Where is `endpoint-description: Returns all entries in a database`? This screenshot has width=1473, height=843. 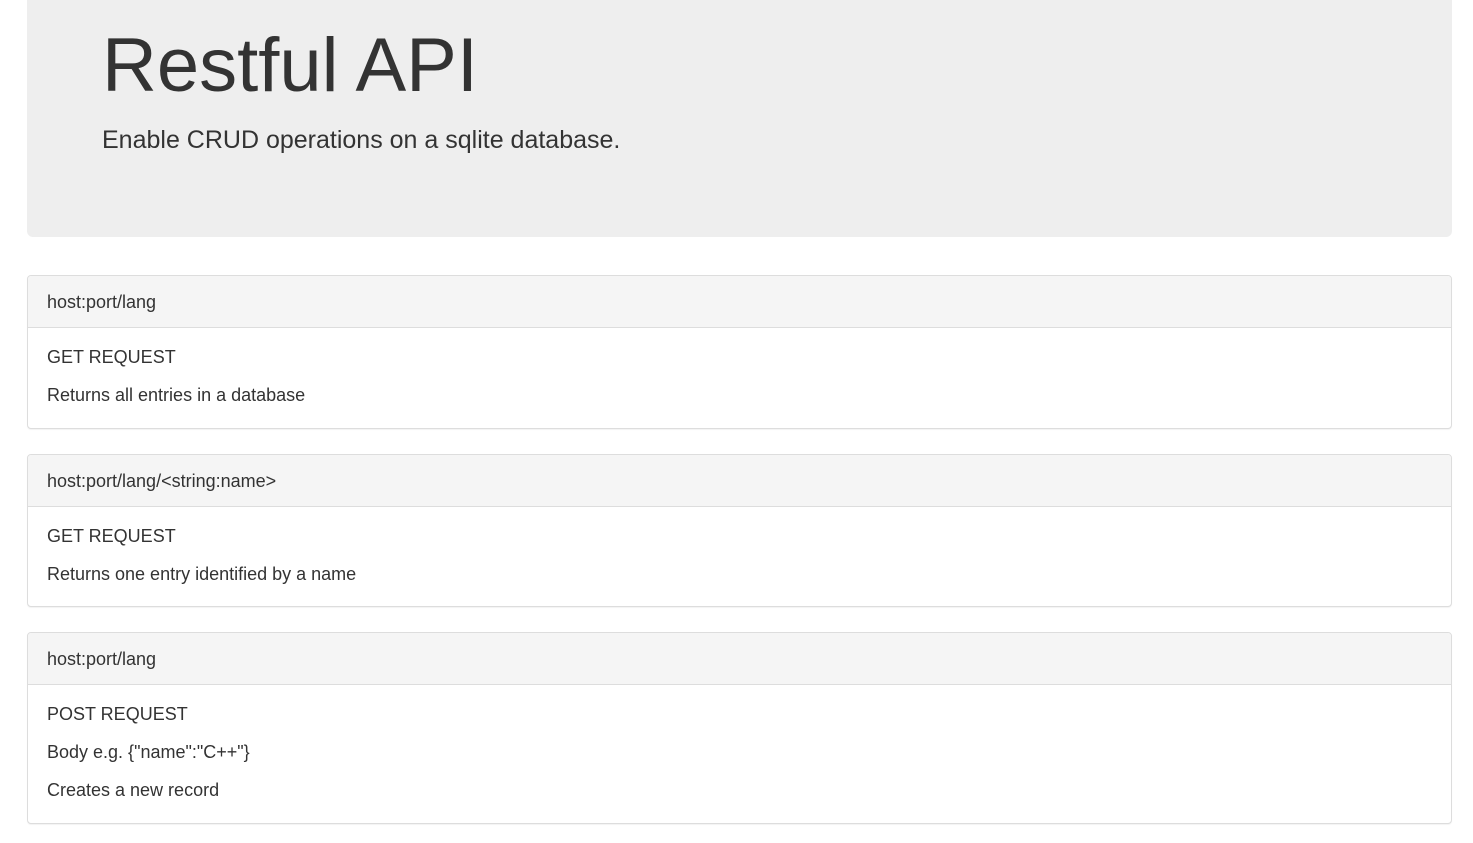
endpoint-description: Returns all entries in a database is located at coordinates (176, 395).